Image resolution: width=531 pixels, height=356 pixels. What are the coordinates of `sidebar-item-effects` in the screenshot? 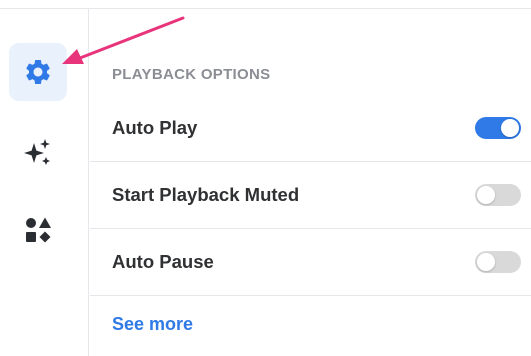 It's located at (38, 153).